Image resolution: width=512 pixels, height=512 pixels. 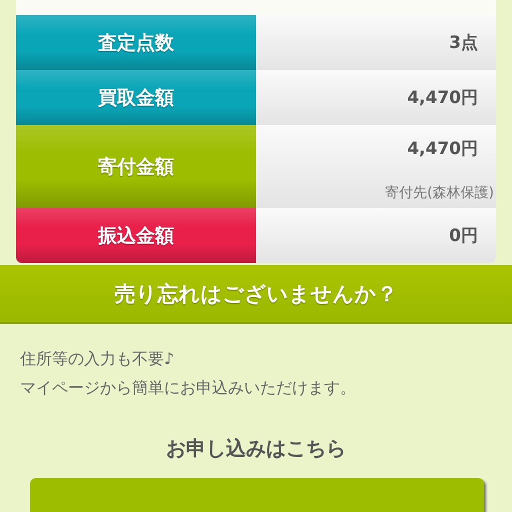 What do you see at coordinates (256, 294) in the screenshot?
I see `section-header: 売り忘れはございませんか？` at bounding box center [256, 294].